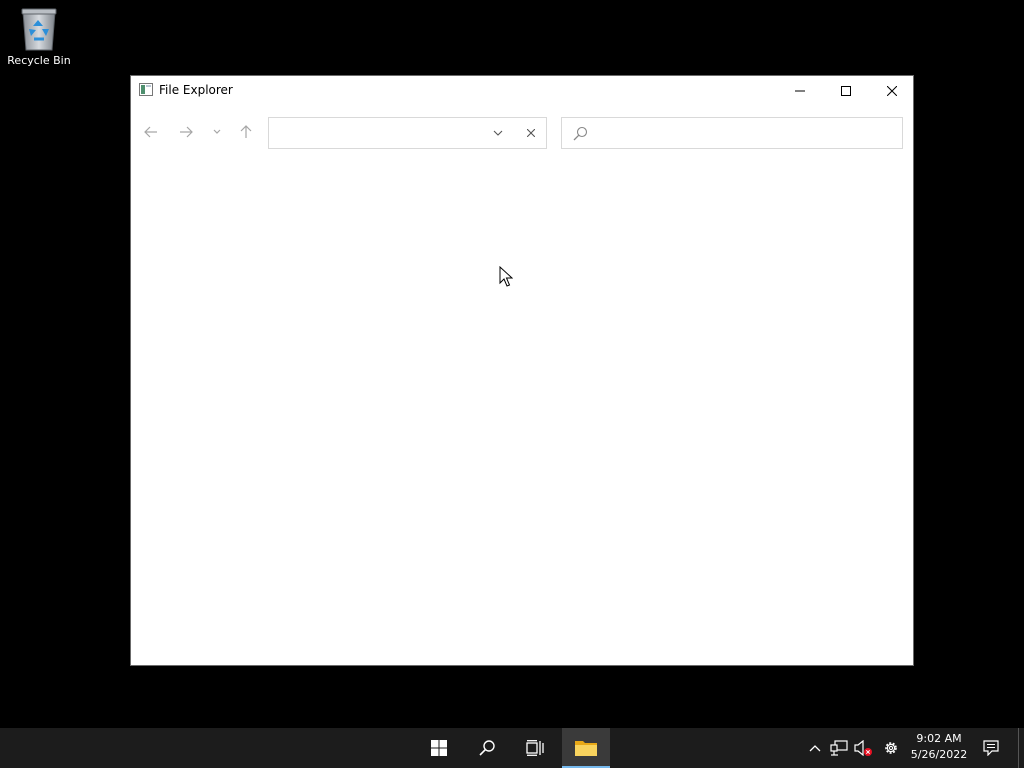 This screenshot has height=768, width=1024. What do you see at coordinates (39, 60) in the screenshot?
I see `desktop-icon-label: Recycle Bin` at bounding box center [39, 60].